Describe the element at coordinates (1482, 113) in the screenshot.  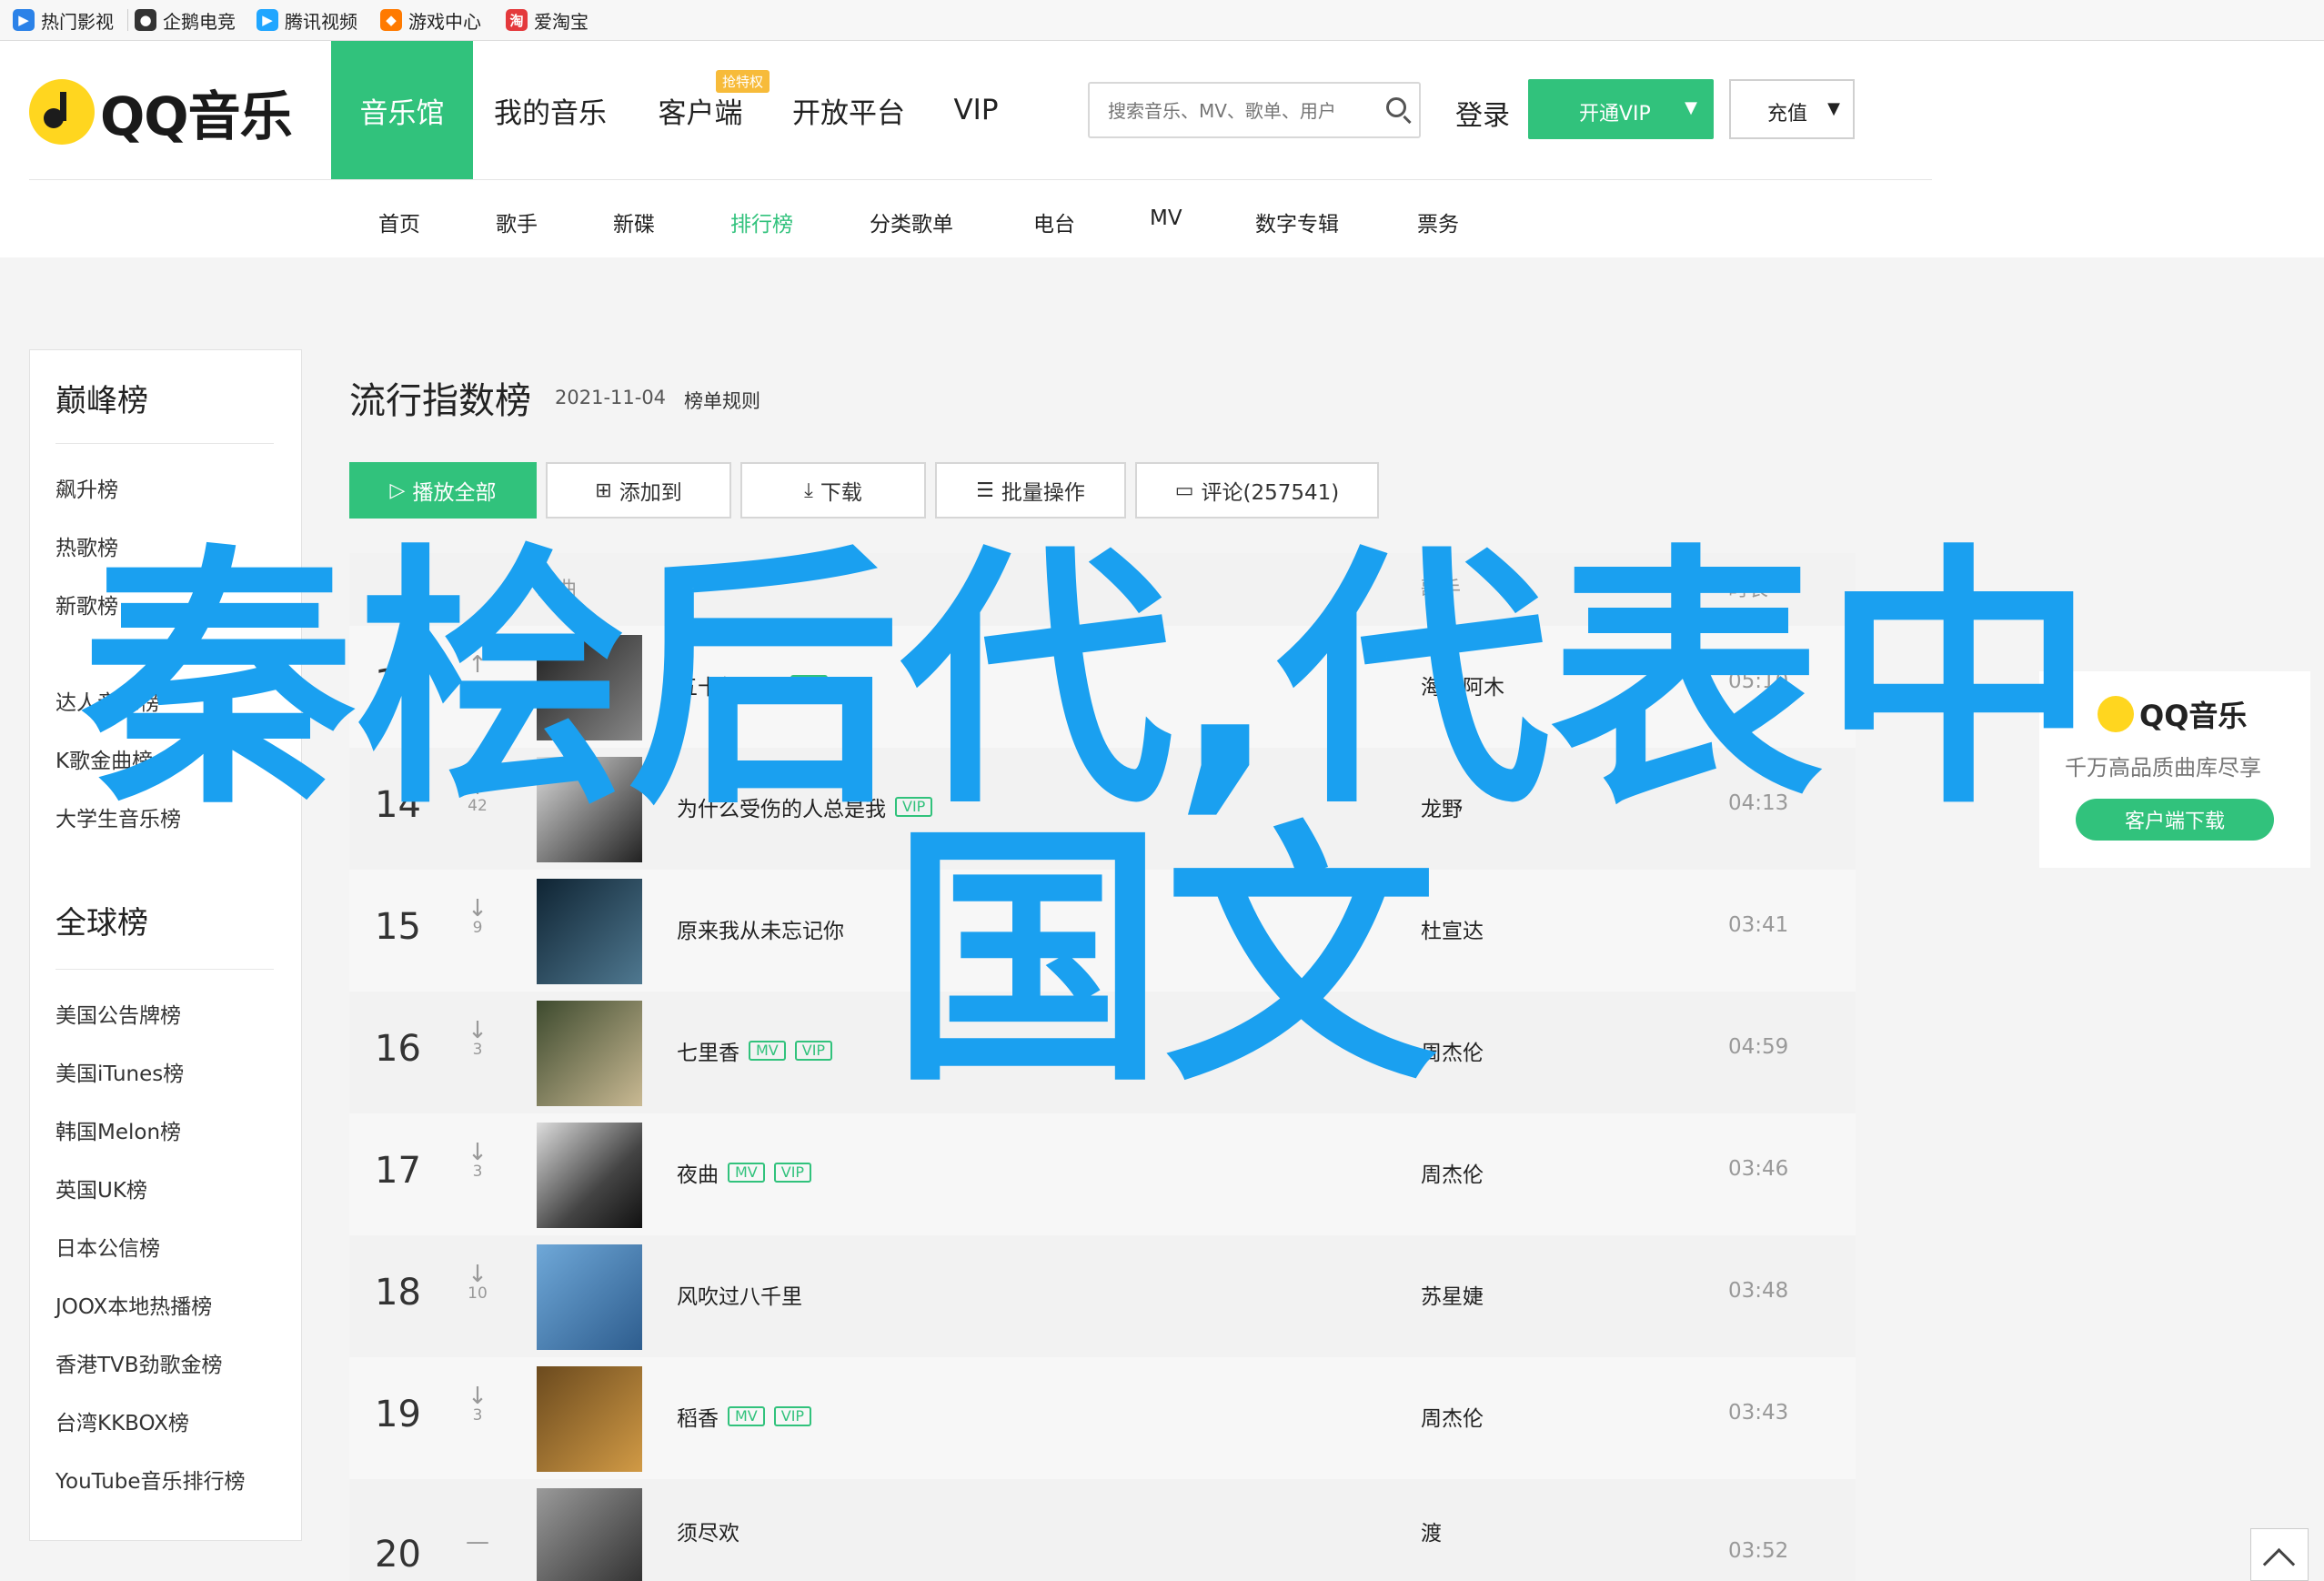
I see `login-link: 登录` at that location.